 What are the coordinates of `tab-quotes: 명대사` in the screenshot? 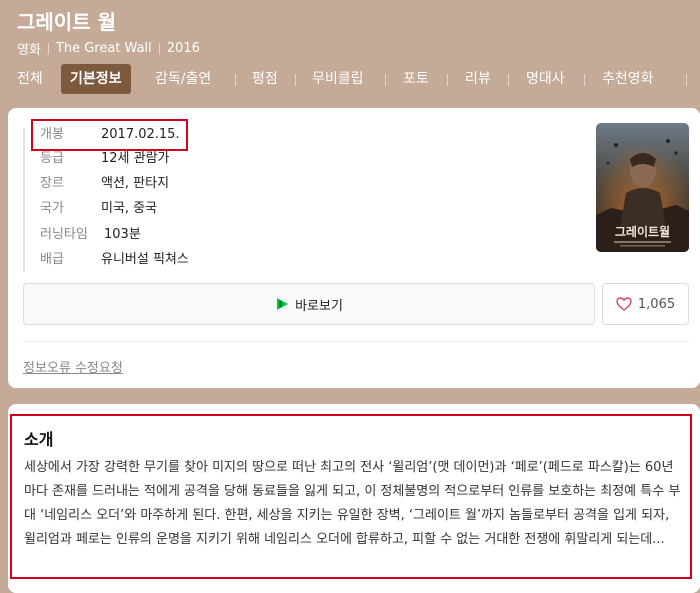 It's located at (545, 79).